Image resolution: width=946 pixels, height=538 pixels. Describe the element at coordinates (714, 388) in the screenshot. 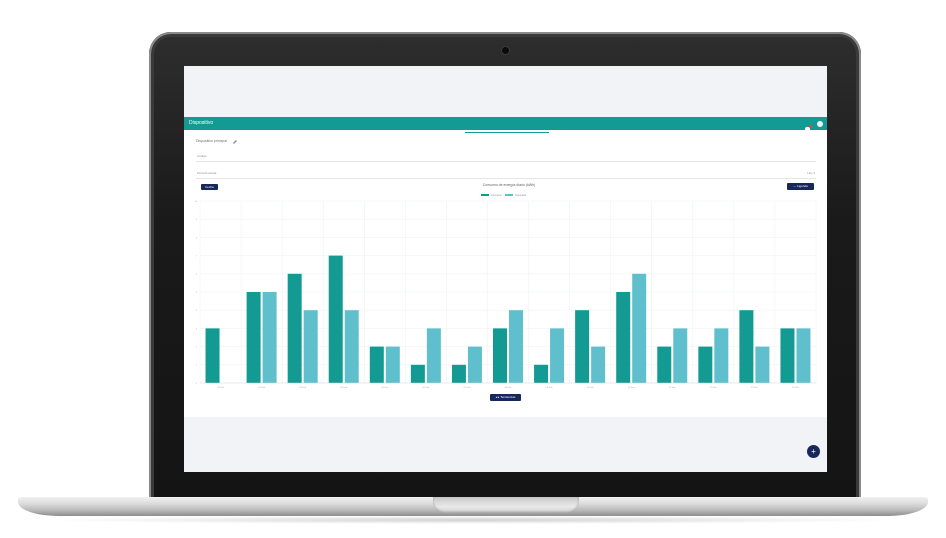

I see `x-tick-label: 13 Feb` at that location.